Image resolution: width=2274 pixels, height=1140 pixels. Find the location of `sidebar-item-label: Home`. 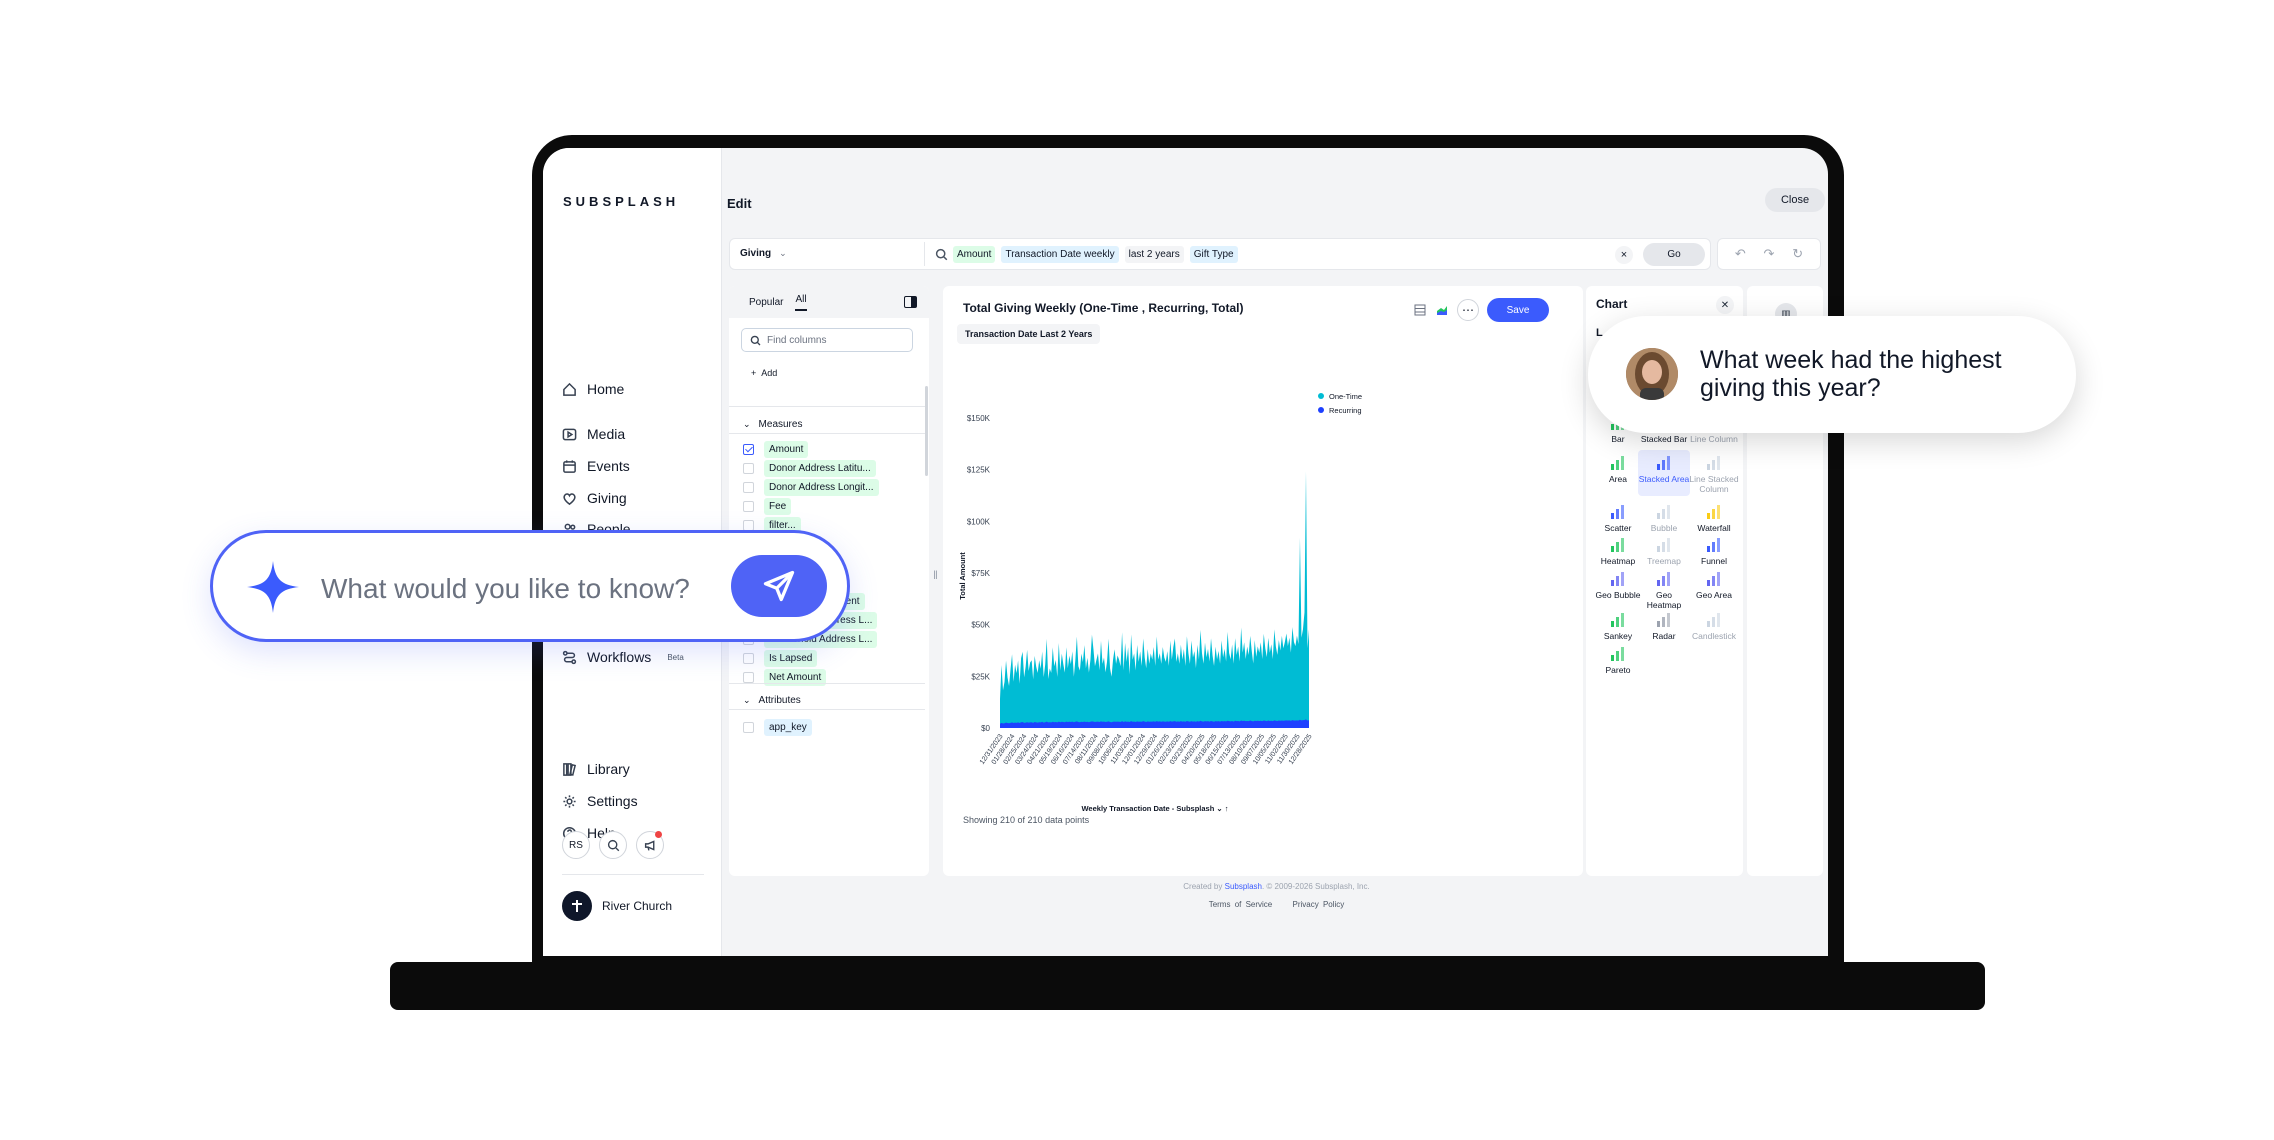

sidebar-item-label: Home is located at coordinates (606, 389).